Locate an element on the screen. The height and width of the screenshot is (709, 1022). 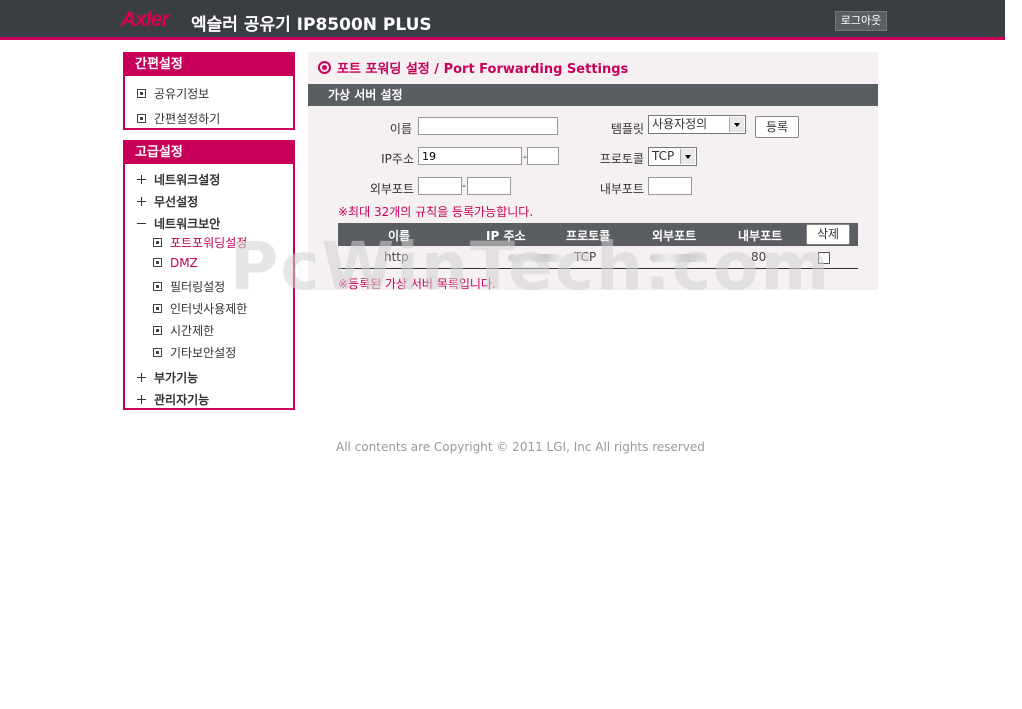
col-int-port-header: 내부포트 is located at coordinates (760, 236).